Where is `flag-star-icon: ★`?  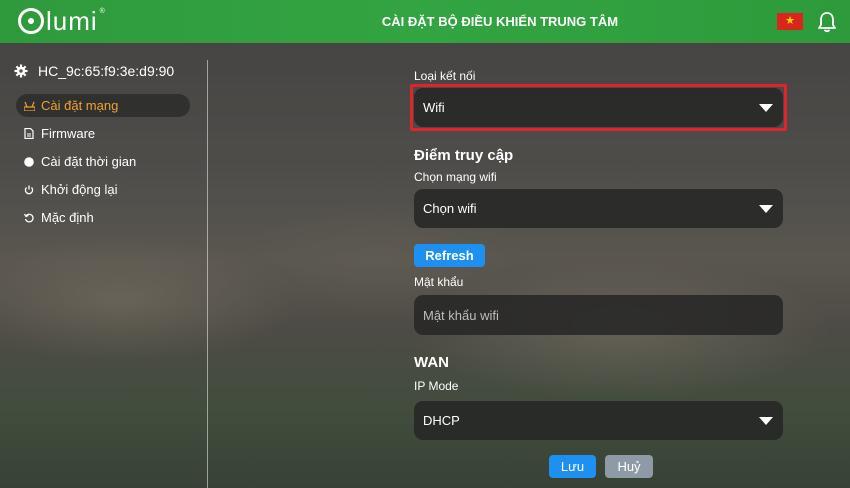 flag-star-icon: ★ is located at coordinates (790, 21).